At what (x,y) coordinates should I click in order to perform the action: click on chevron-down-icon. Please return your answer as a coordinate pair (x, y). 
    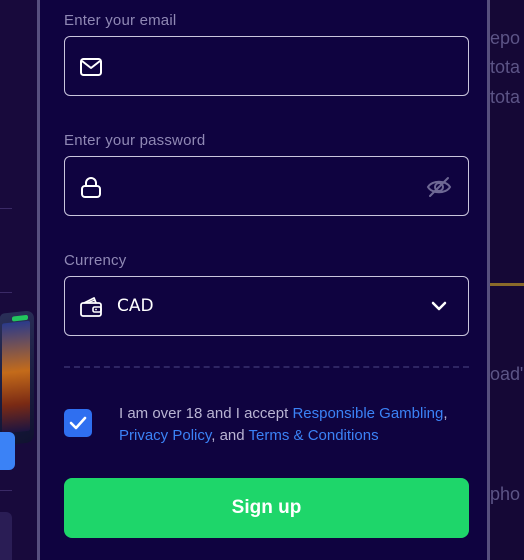
    Looking at the image, I should click on (439, 306).